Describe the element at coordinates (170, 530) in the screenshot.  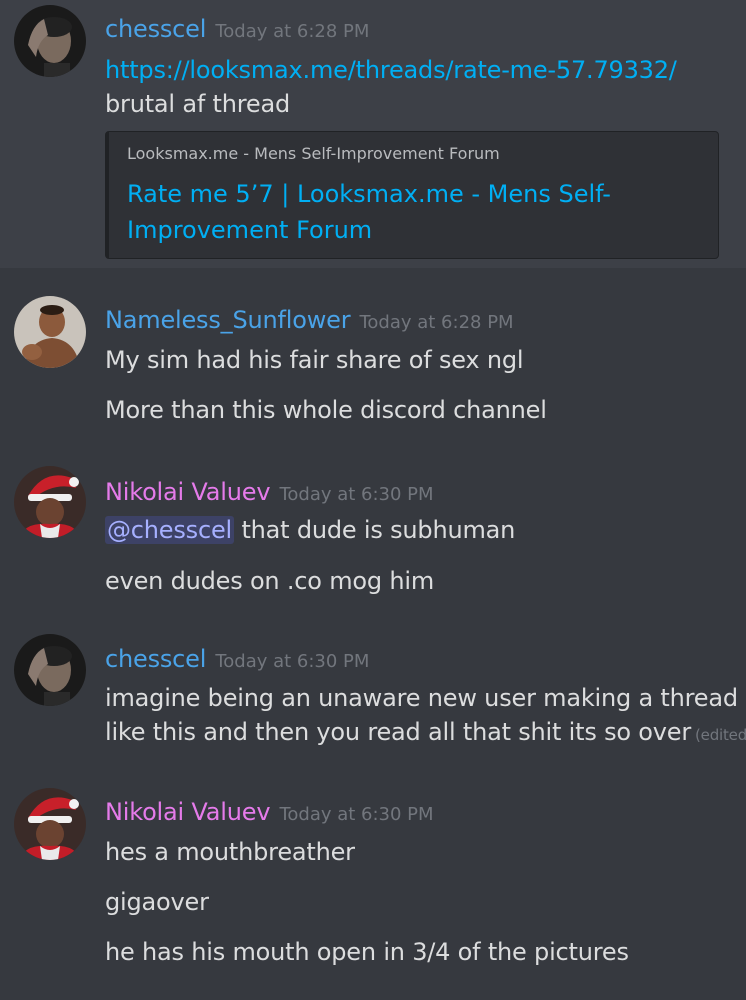
I see `user-mention: @chesscel` at that location.